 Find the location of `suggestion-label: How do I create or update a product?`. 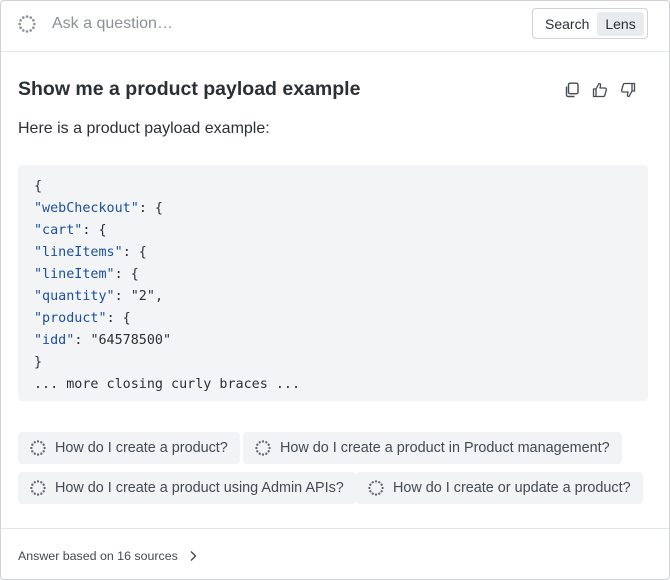

suggestion-label: How do I create or update a product? is located at coordinates (512, 488).